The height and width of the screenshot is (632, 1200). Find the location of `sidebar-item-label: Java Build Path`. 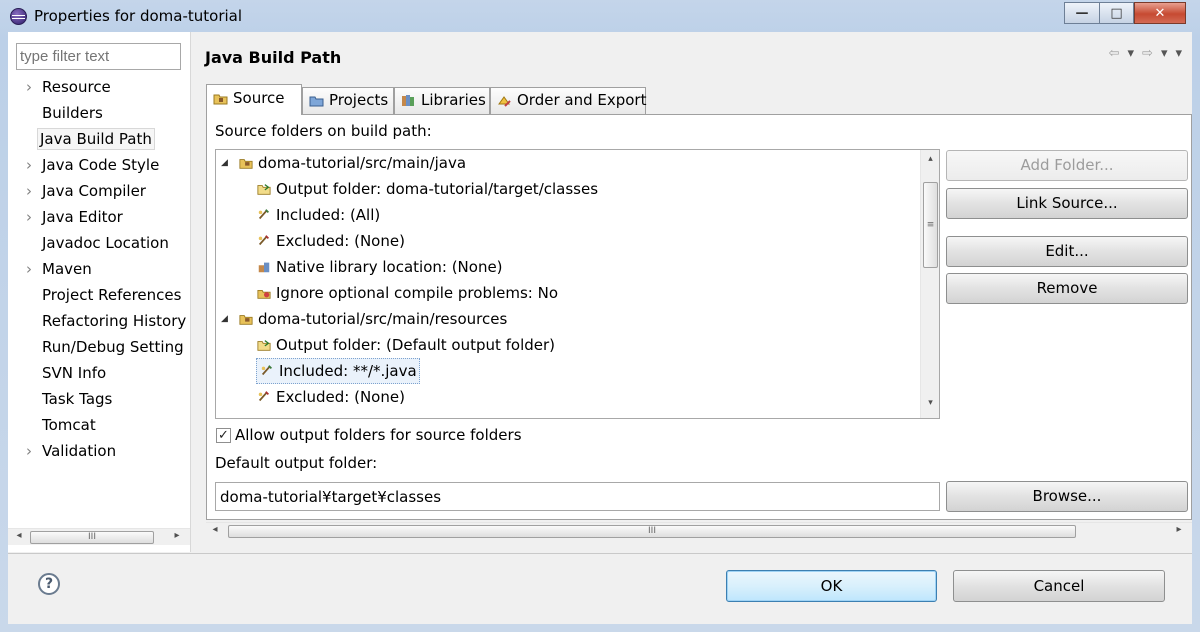

sidebar-item-label: Java Build Path is located at coordinates (96, 139).